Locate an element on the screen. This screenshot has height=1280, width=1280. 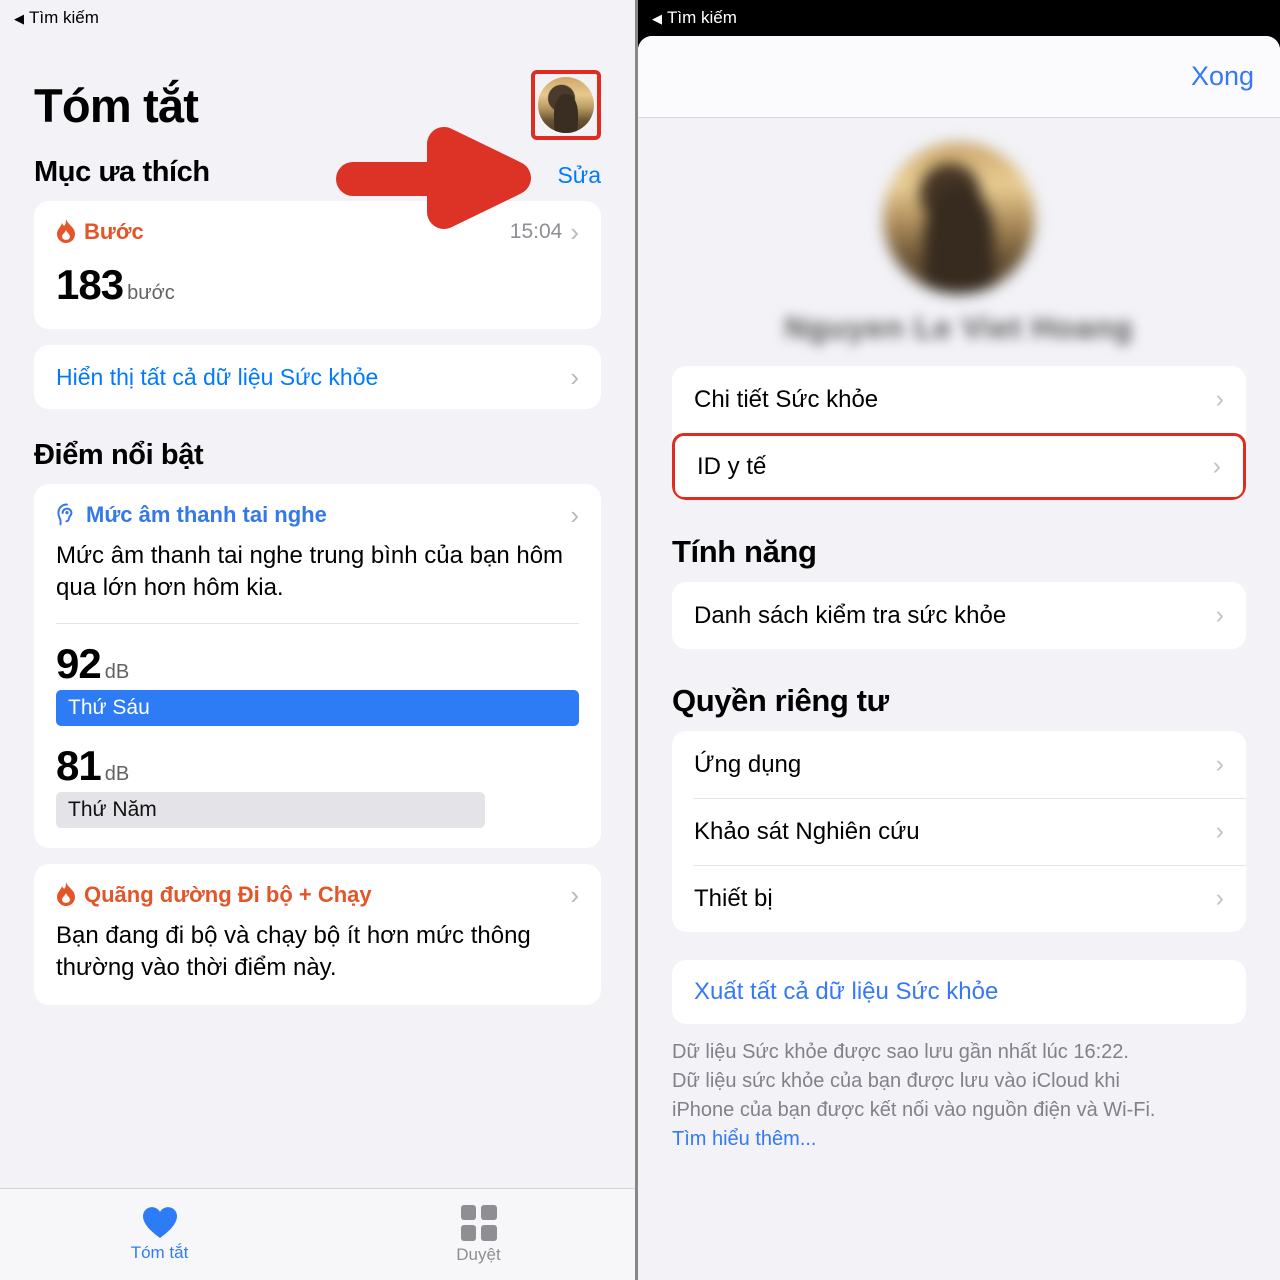
walking-card-header: Quãng đường Đi bộ + Chạy › is located at coordinates (317, 894).